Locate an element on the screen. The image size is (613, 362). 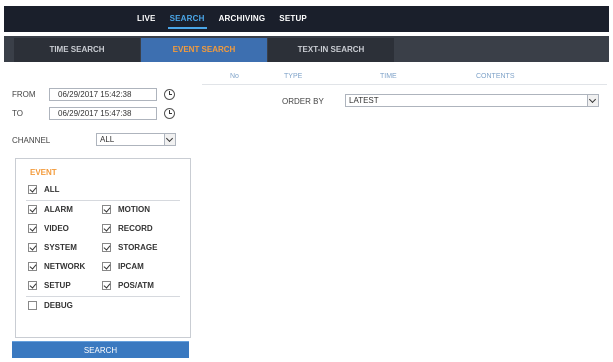
tab-text-in-search: TEXT-IN SEARCH is located at coordinates (331, 50).